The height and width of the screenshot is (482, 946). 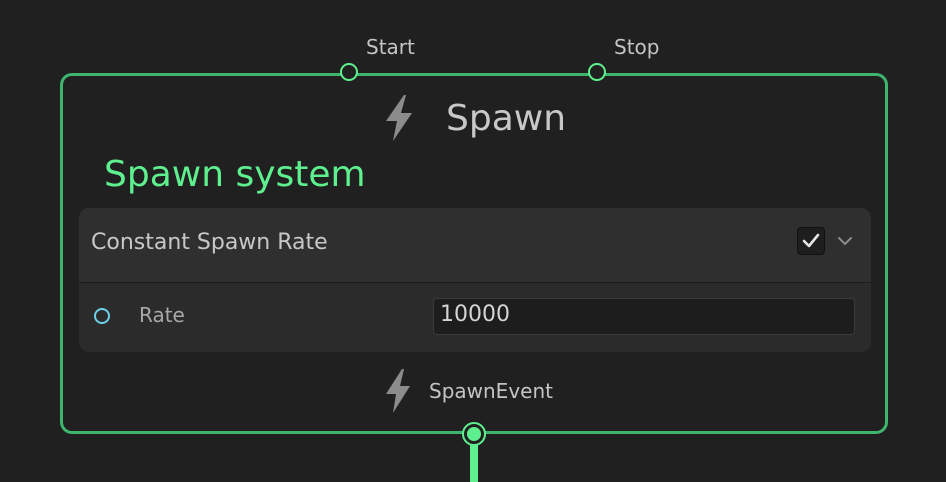 What do you see at coordinates (637, 47) in the screenshot?
I see `stop-port-label: Stop` at bounding box center [637, 47].